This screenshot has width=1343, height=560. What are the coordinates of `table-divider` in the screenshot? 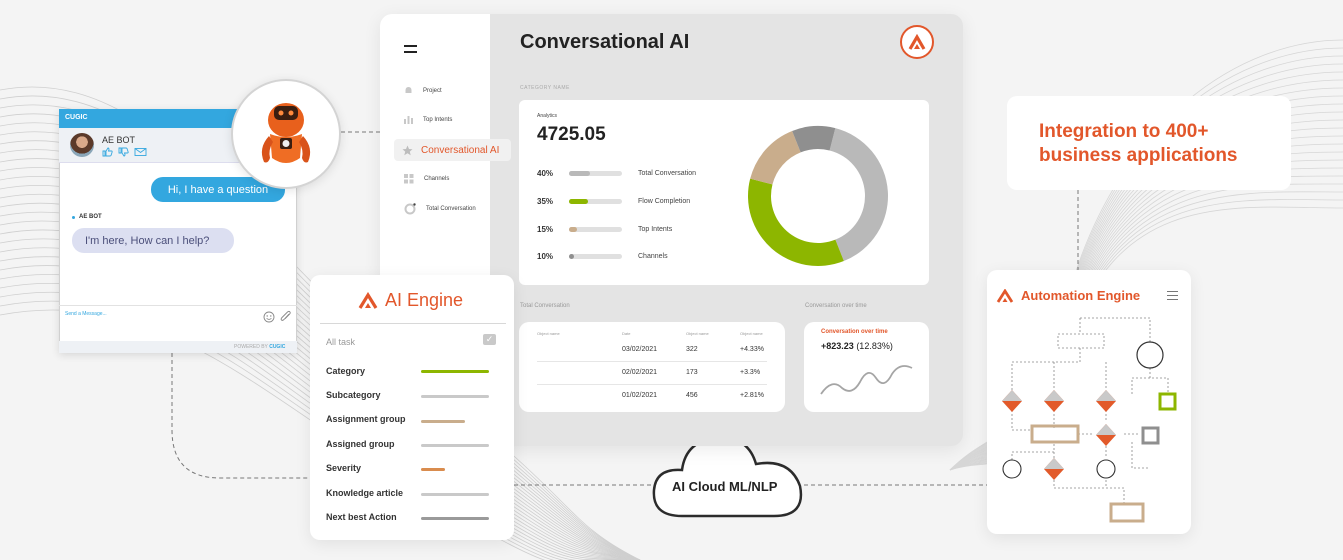 It's located at (652, 384).